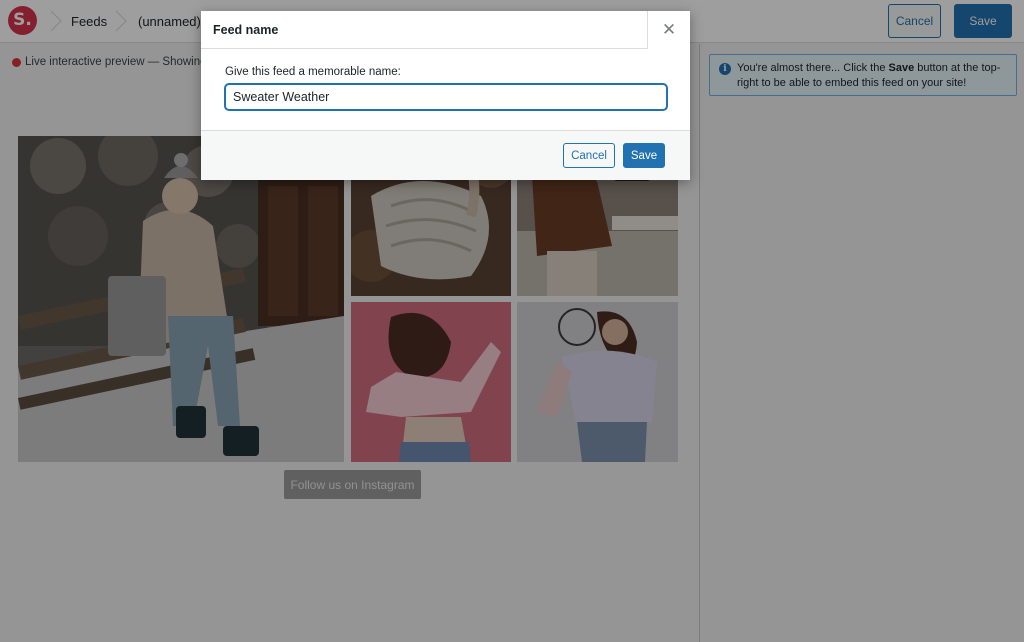  What do you see at coordinates (445, 155) in the screenshot?
I see `dialog-footer: Cancel Save` at bounding box center [445, 155].